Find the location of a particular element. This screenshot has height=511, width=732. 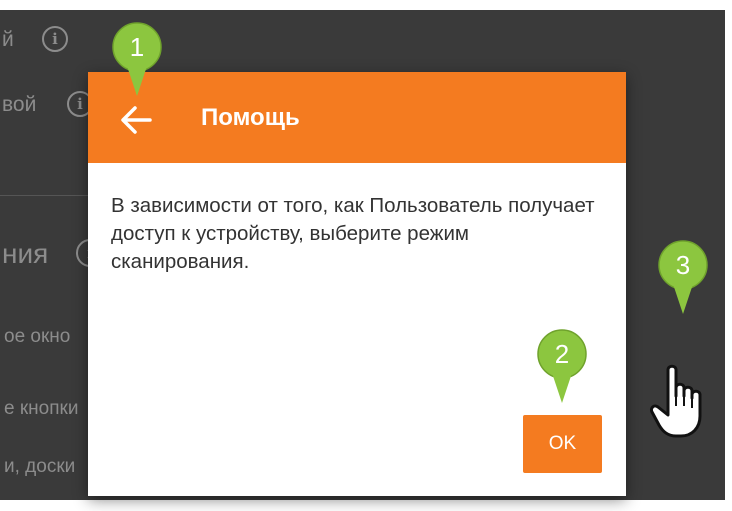

annotation-marker-3: 3 is located at coordinates (683, 278).